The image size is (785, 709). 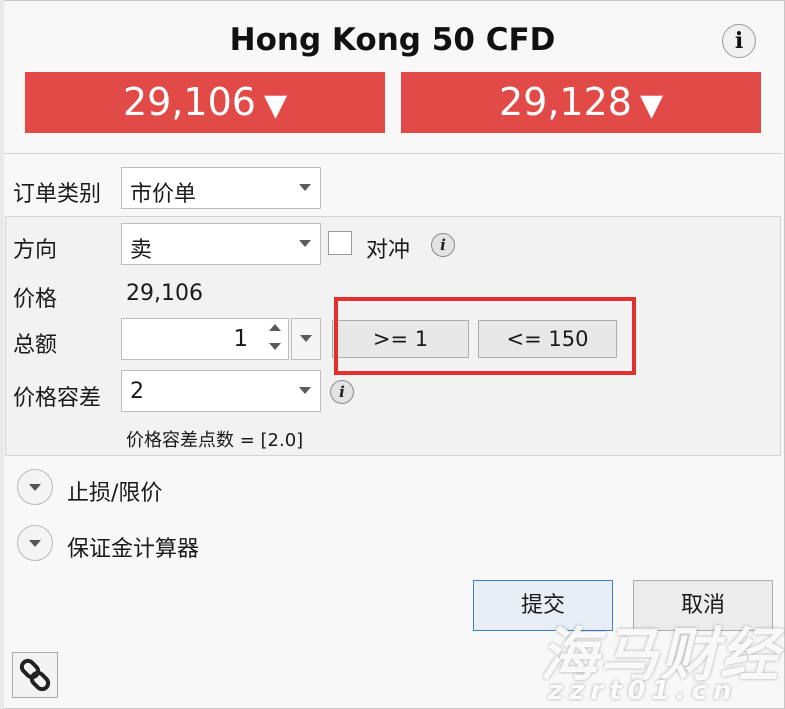 I want to click on watermark-url: zzrt01.cn, so click(x=643, y=691).